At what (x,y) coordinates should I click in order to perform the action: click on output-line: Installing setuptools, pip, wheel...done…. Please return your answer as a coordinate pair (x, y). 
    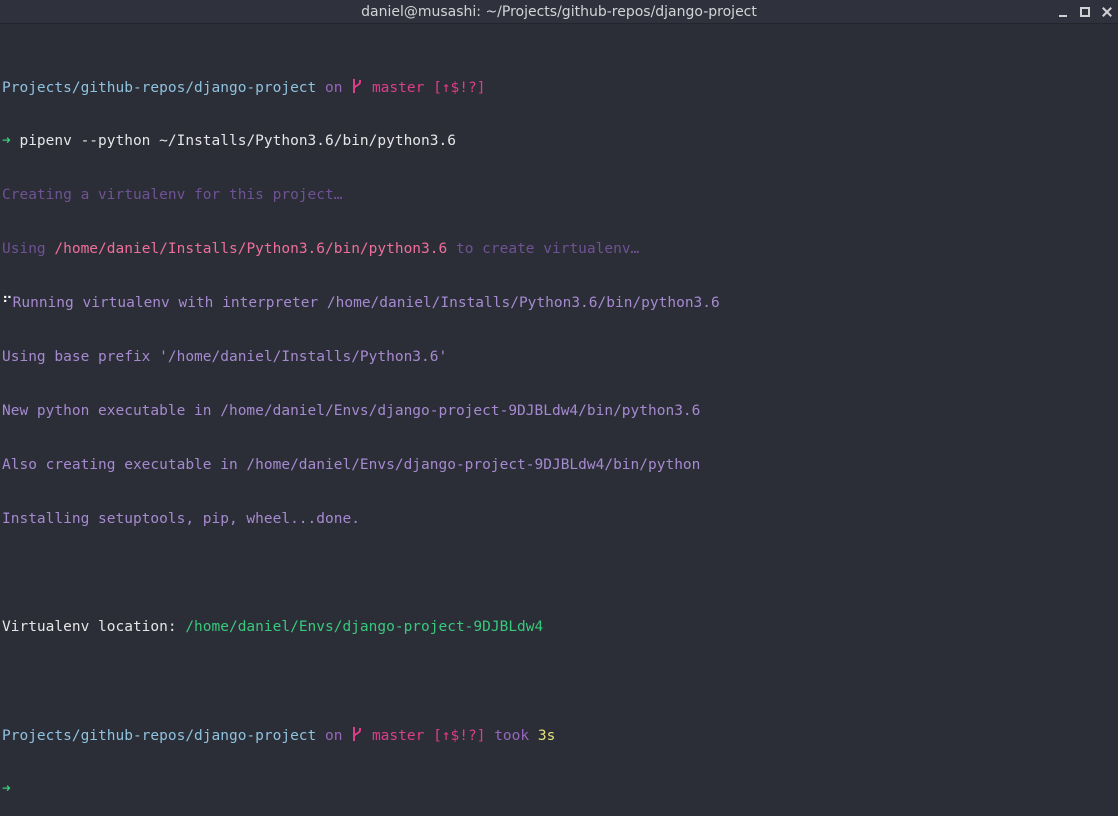
    Looking at the image, I should click on (181, 519).